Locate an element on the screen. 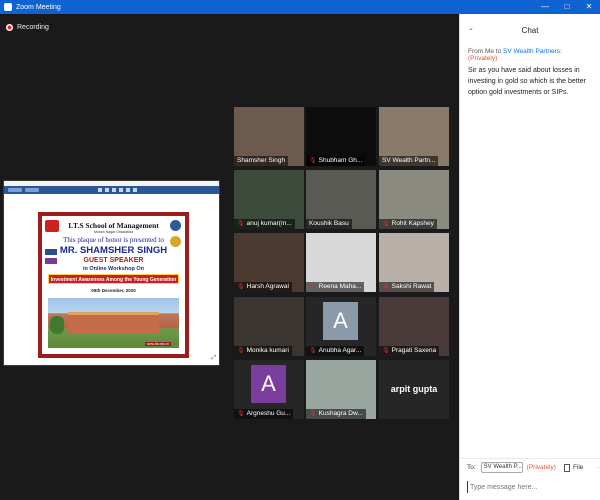  shared-app-toolbar is located at coordinates (111, 190).